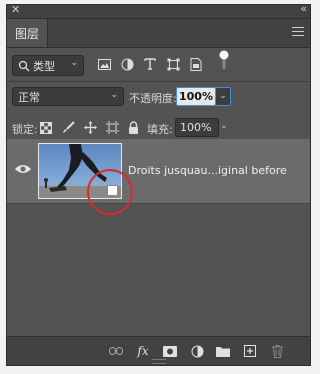 The width and height of the screenshot is (320, 374). What do you see at coordinates (90, 127) in the screenshot?
I see `lock-position-icon` at bounding box center [90, 127].